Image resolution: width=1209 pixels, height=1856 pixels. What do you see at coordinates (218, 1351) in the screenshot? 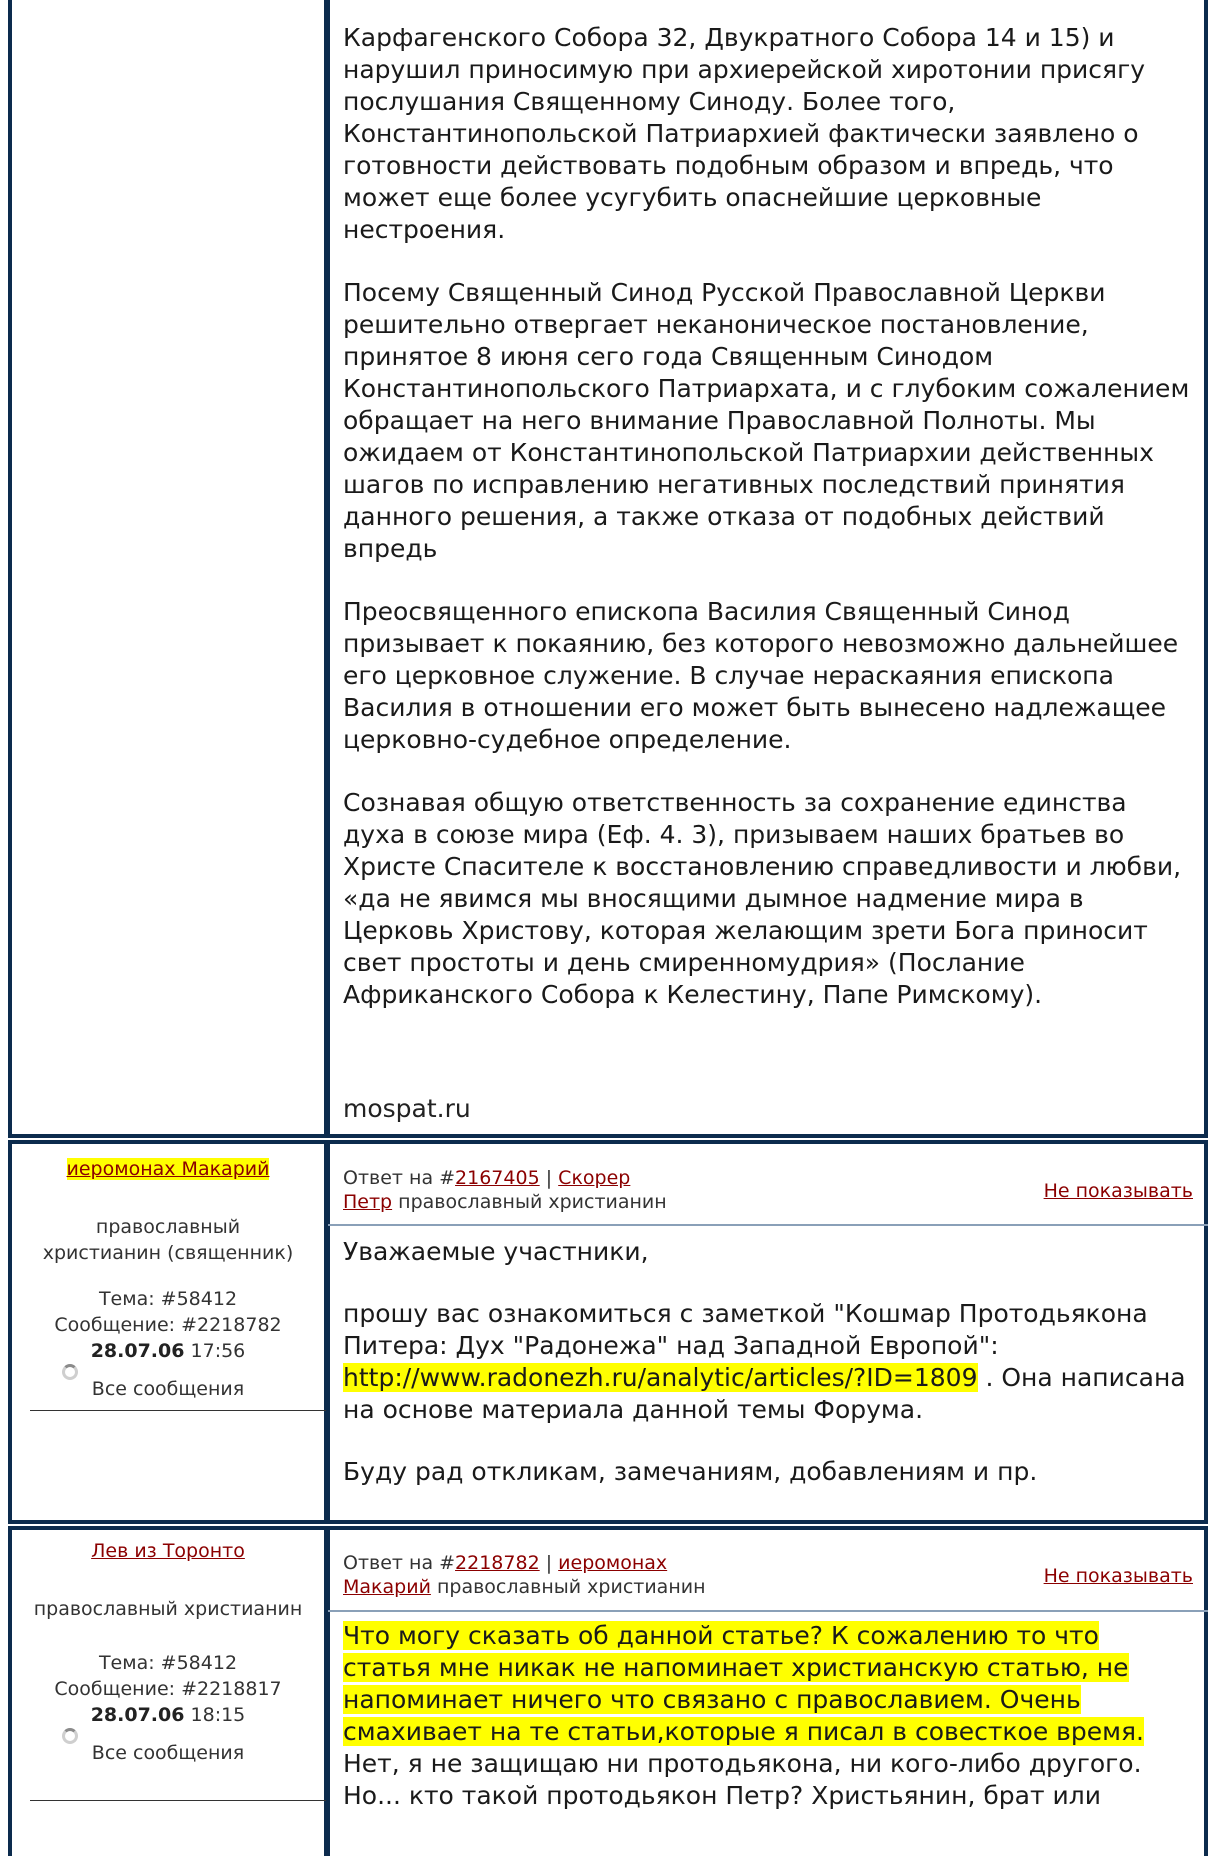
I see `post-time: 17:56` at bounding box center [218, 1351].